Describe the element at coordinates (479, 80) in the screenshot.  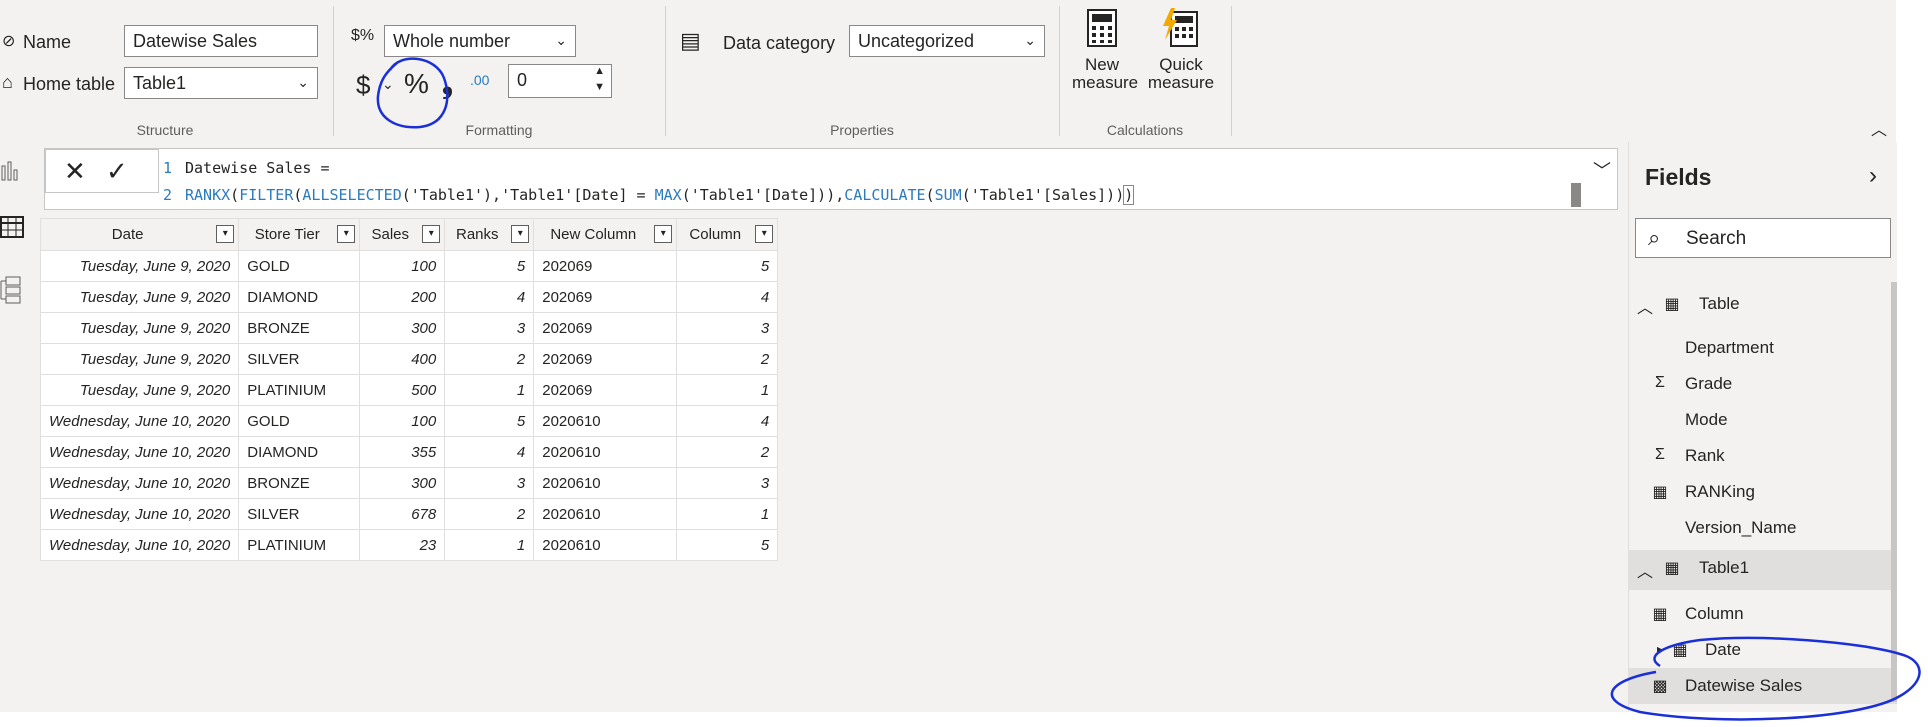
I see `decimal-button: .00` at that location.